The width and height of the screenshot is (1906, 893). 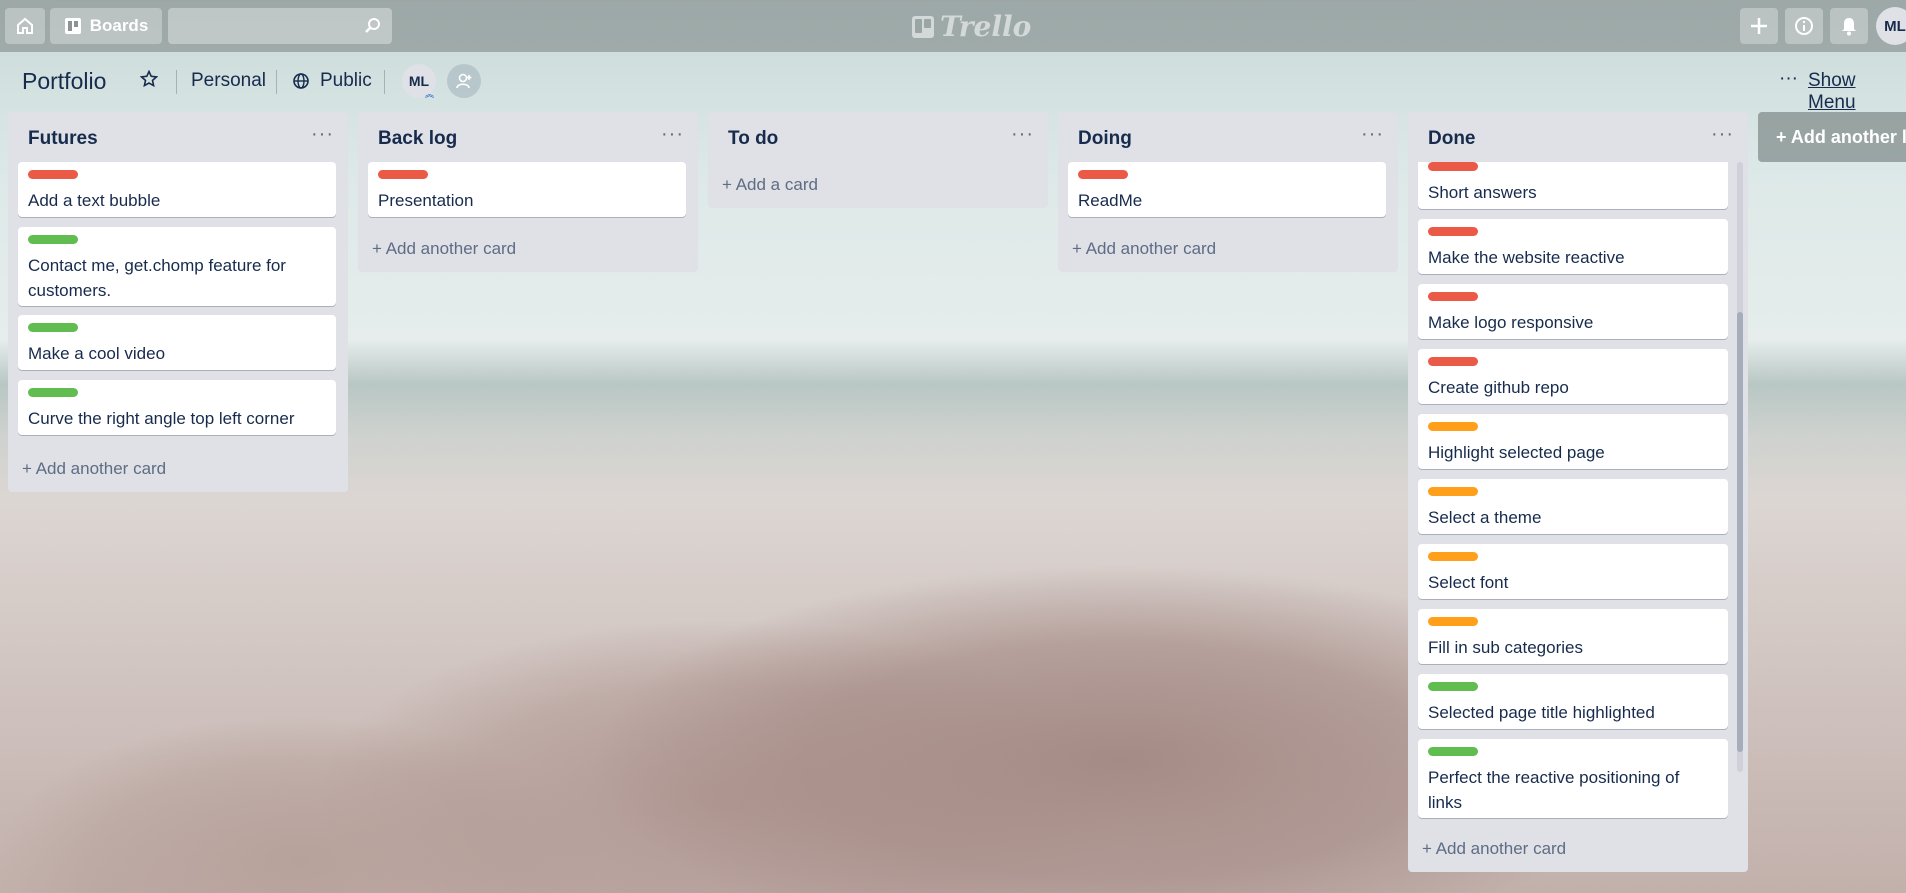 I want to click on invite-button, so click(x=464, y=81).